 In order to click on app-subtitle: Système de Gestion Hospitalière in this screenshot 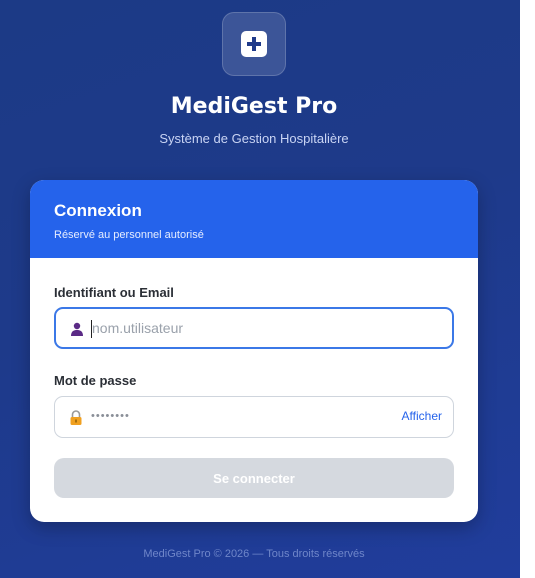, I will do `click(254, 138)`.